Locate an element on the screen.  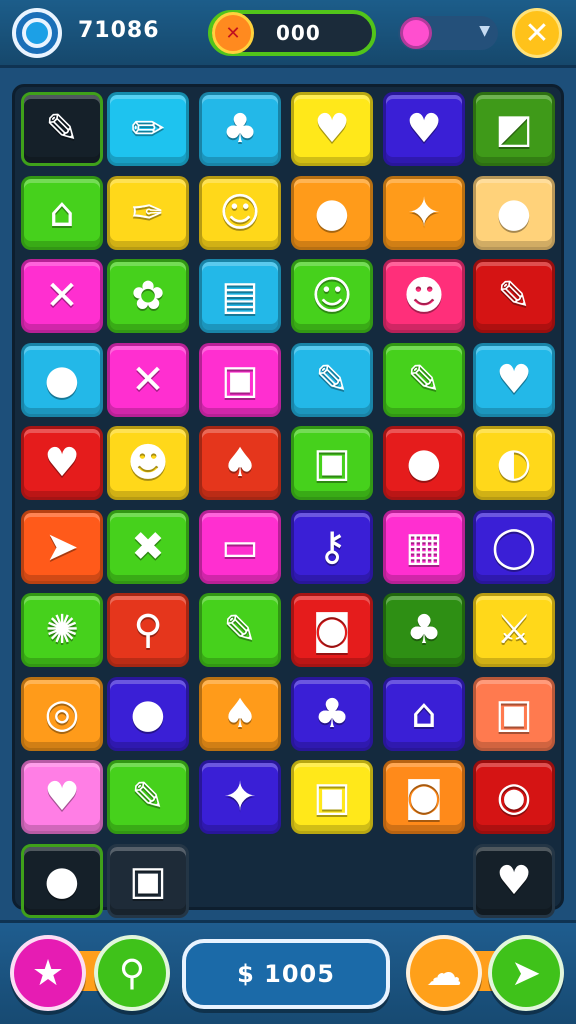
house-icon: ⌂ is located at coordinates (62, 212).